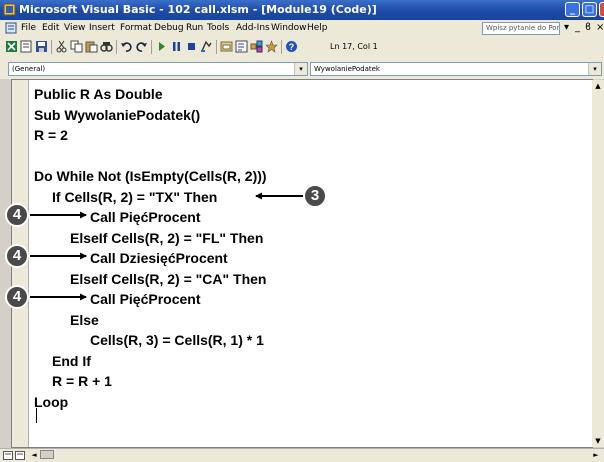  What do you see at coordinates (61, 46) in the screenshot?
I see `cut-icon` at bounding box center [61, 46].